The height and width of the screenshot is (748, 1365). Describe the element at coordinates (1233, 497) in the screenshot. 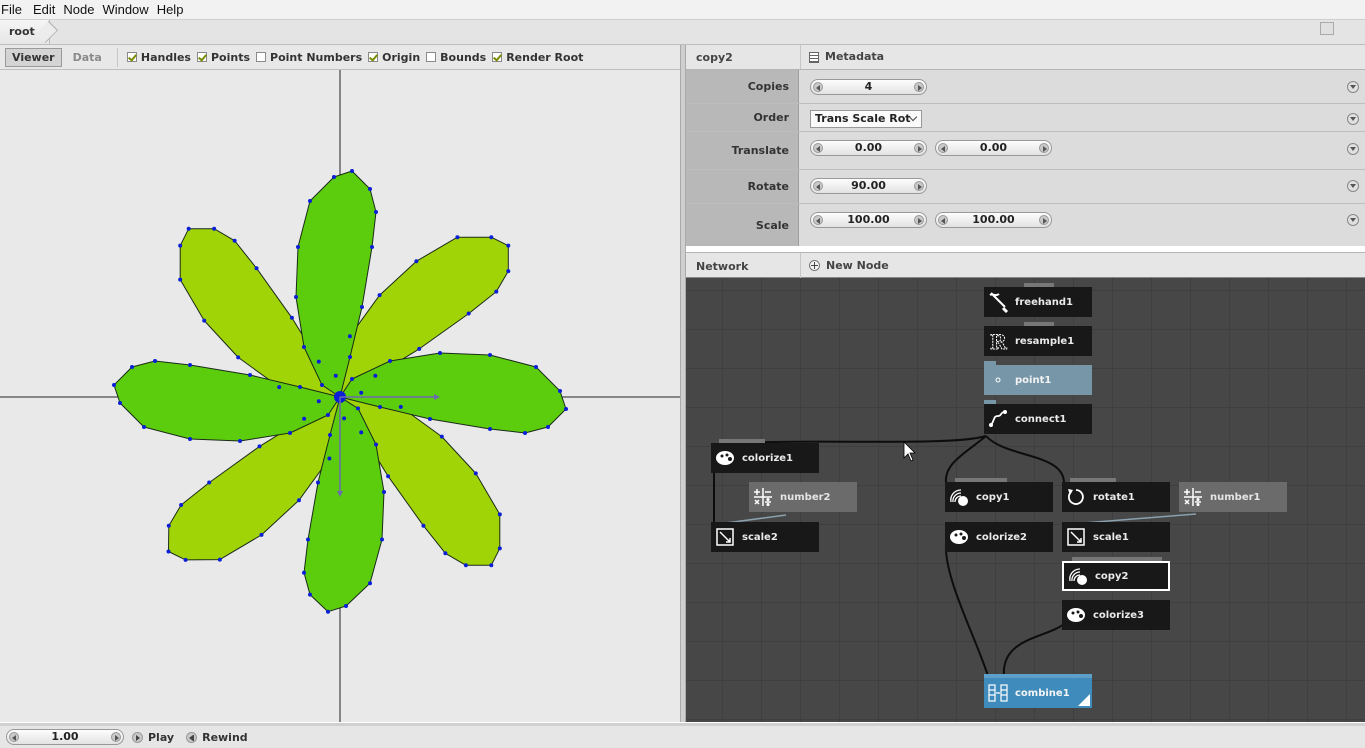

I see `node-number1: number1` at that location.